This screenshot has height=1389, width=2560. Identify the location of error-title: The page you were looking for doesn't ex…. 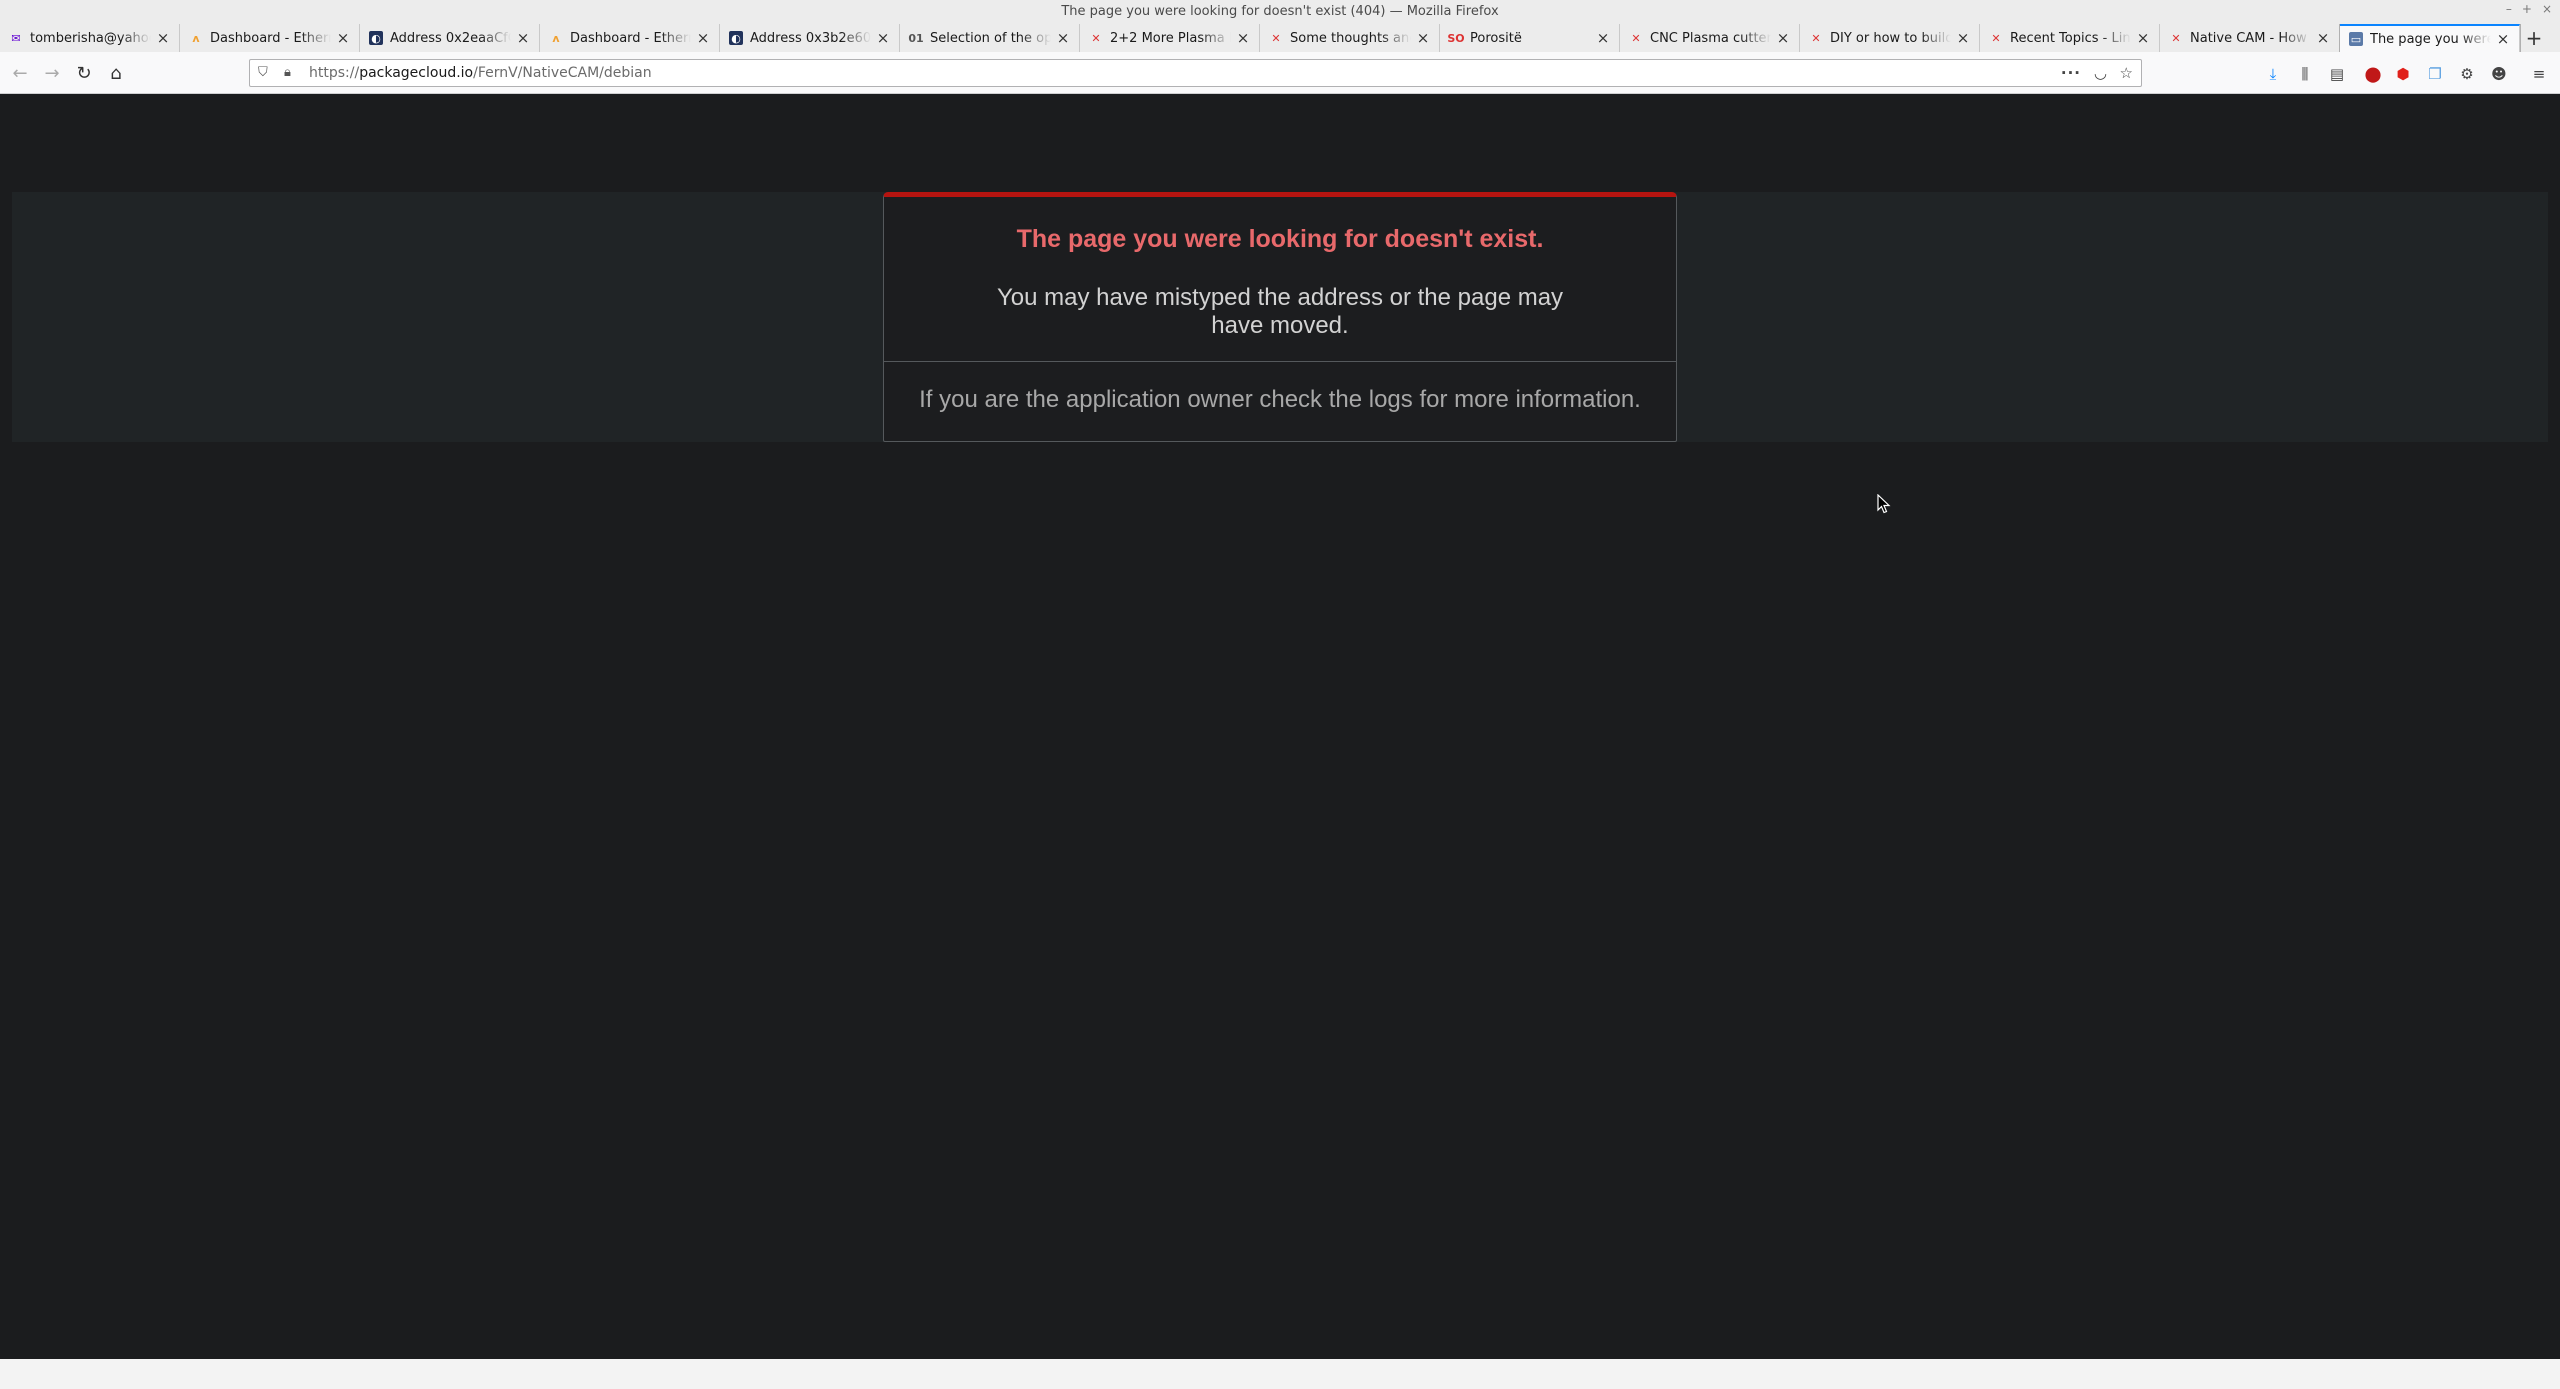
(1280, 239).